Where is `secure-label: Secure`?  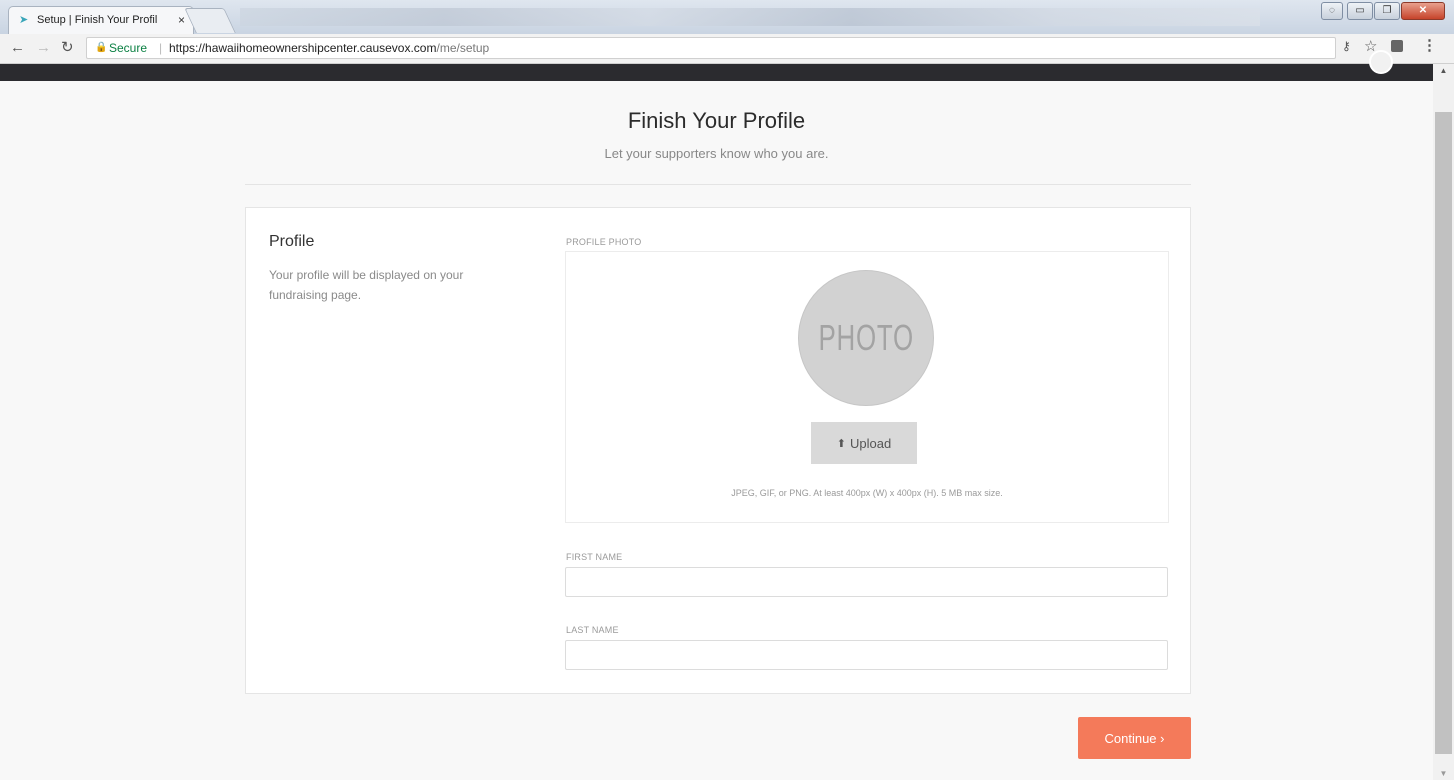
secure-label: Secure is located at coordinates (128, 48).